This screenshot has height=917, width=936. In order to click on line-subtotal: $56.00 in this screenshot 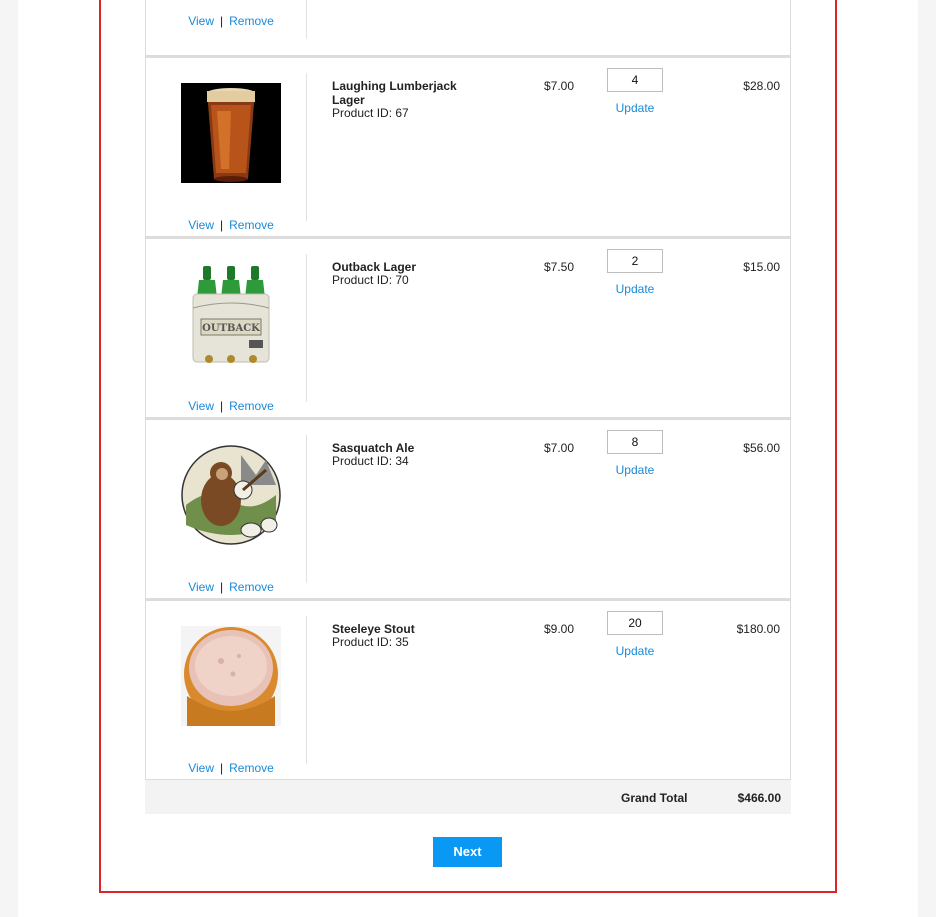, I will do `click(761, 448)`.